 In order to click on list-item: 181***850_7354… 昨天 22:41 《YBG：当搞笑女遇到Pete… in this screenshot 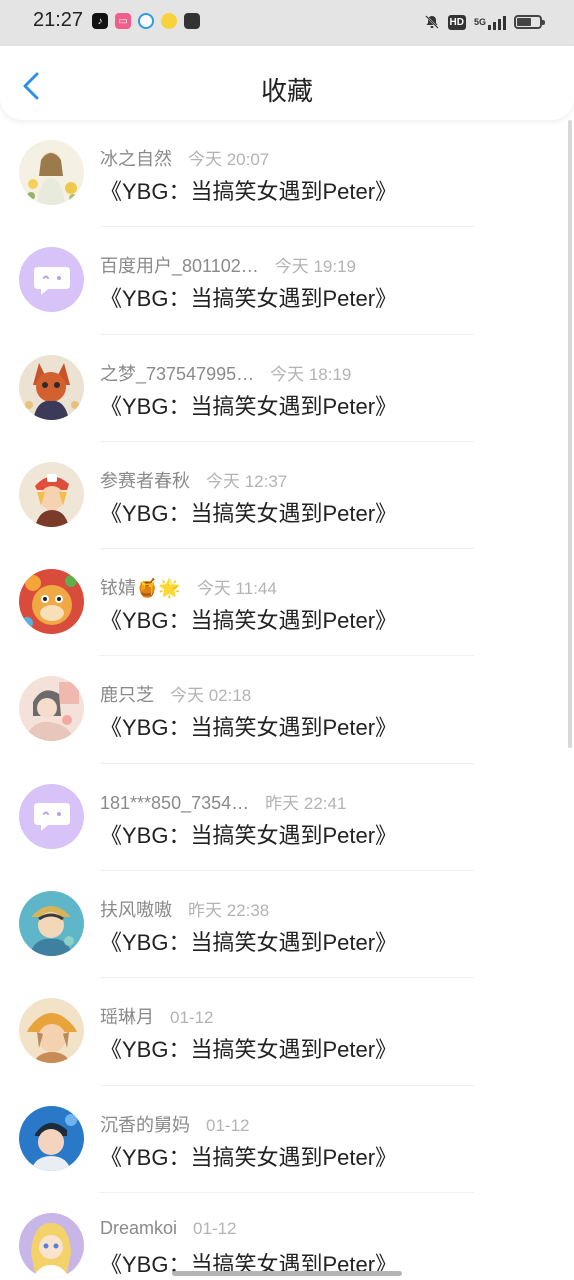, I will do `click(287, 818)`.